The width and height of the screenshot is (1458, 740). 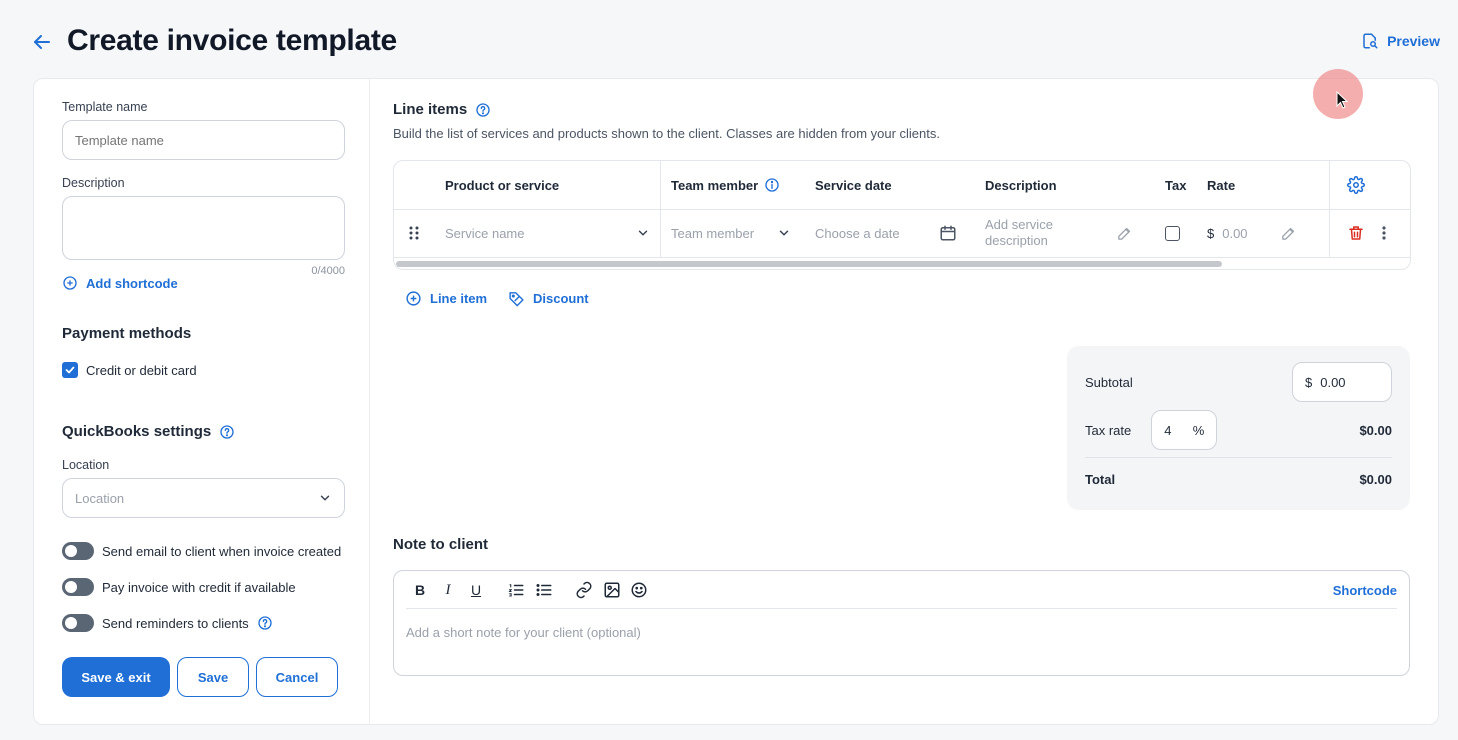 I want to click on add-line-item-label: Line item, so click(x=459, y=298).